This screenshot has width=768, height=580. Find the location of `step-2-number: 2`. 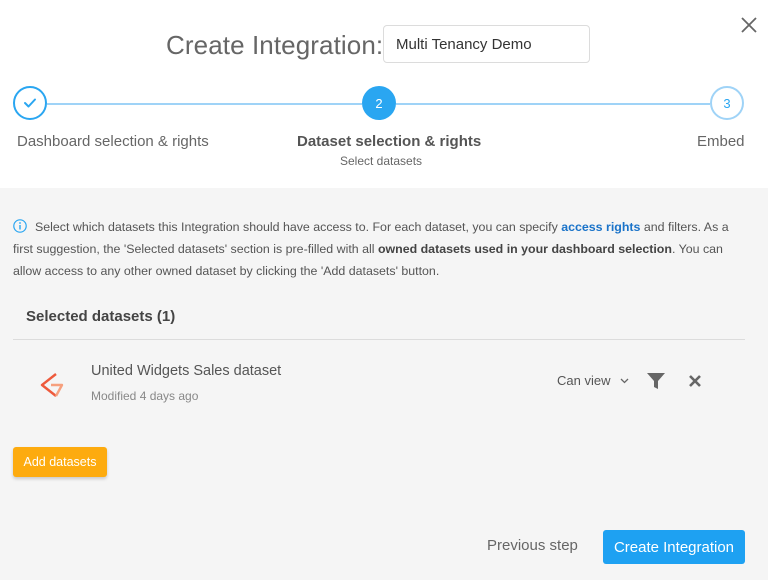

step-2-number: 2 is located at coordinates (379, 103).